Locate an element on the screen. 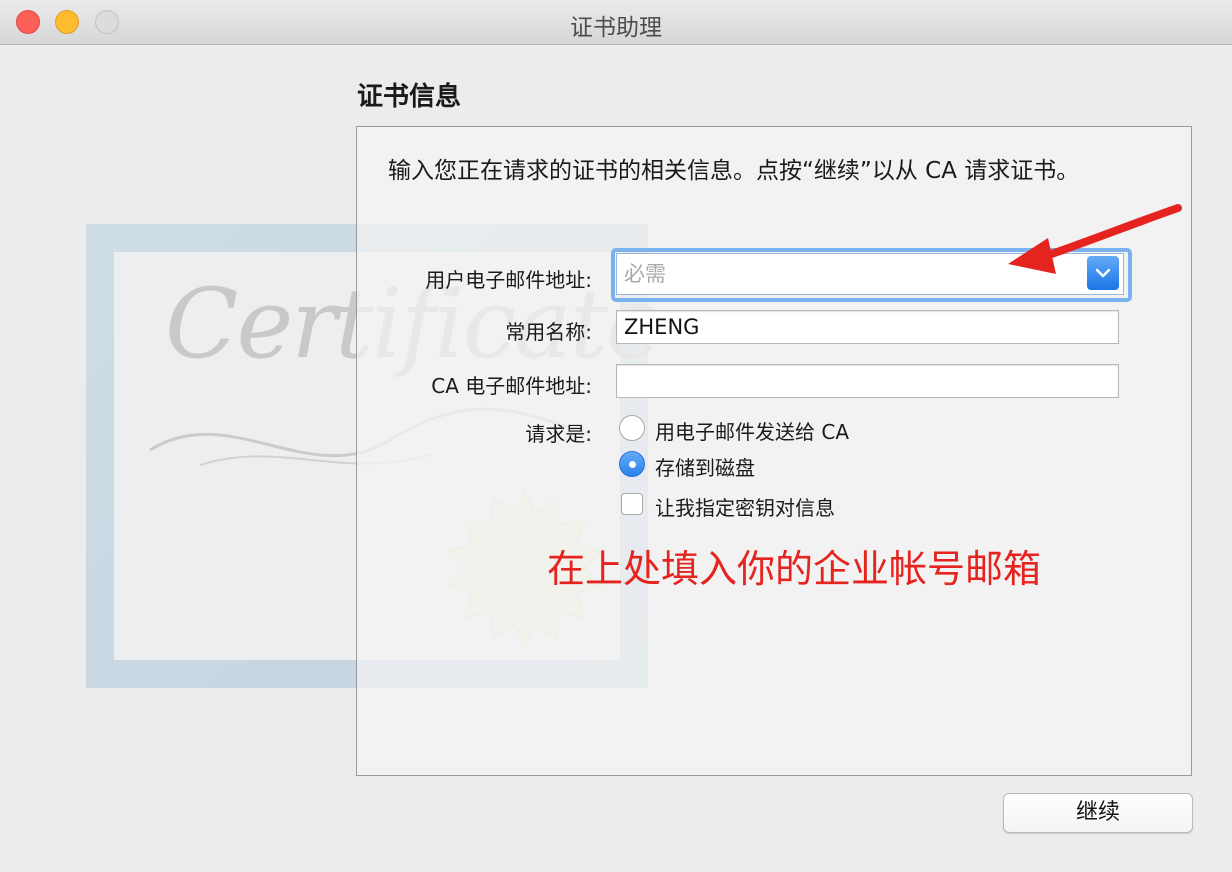 The image size is (1232, 872). radio-save-disk is located at coordinates (632, 464).